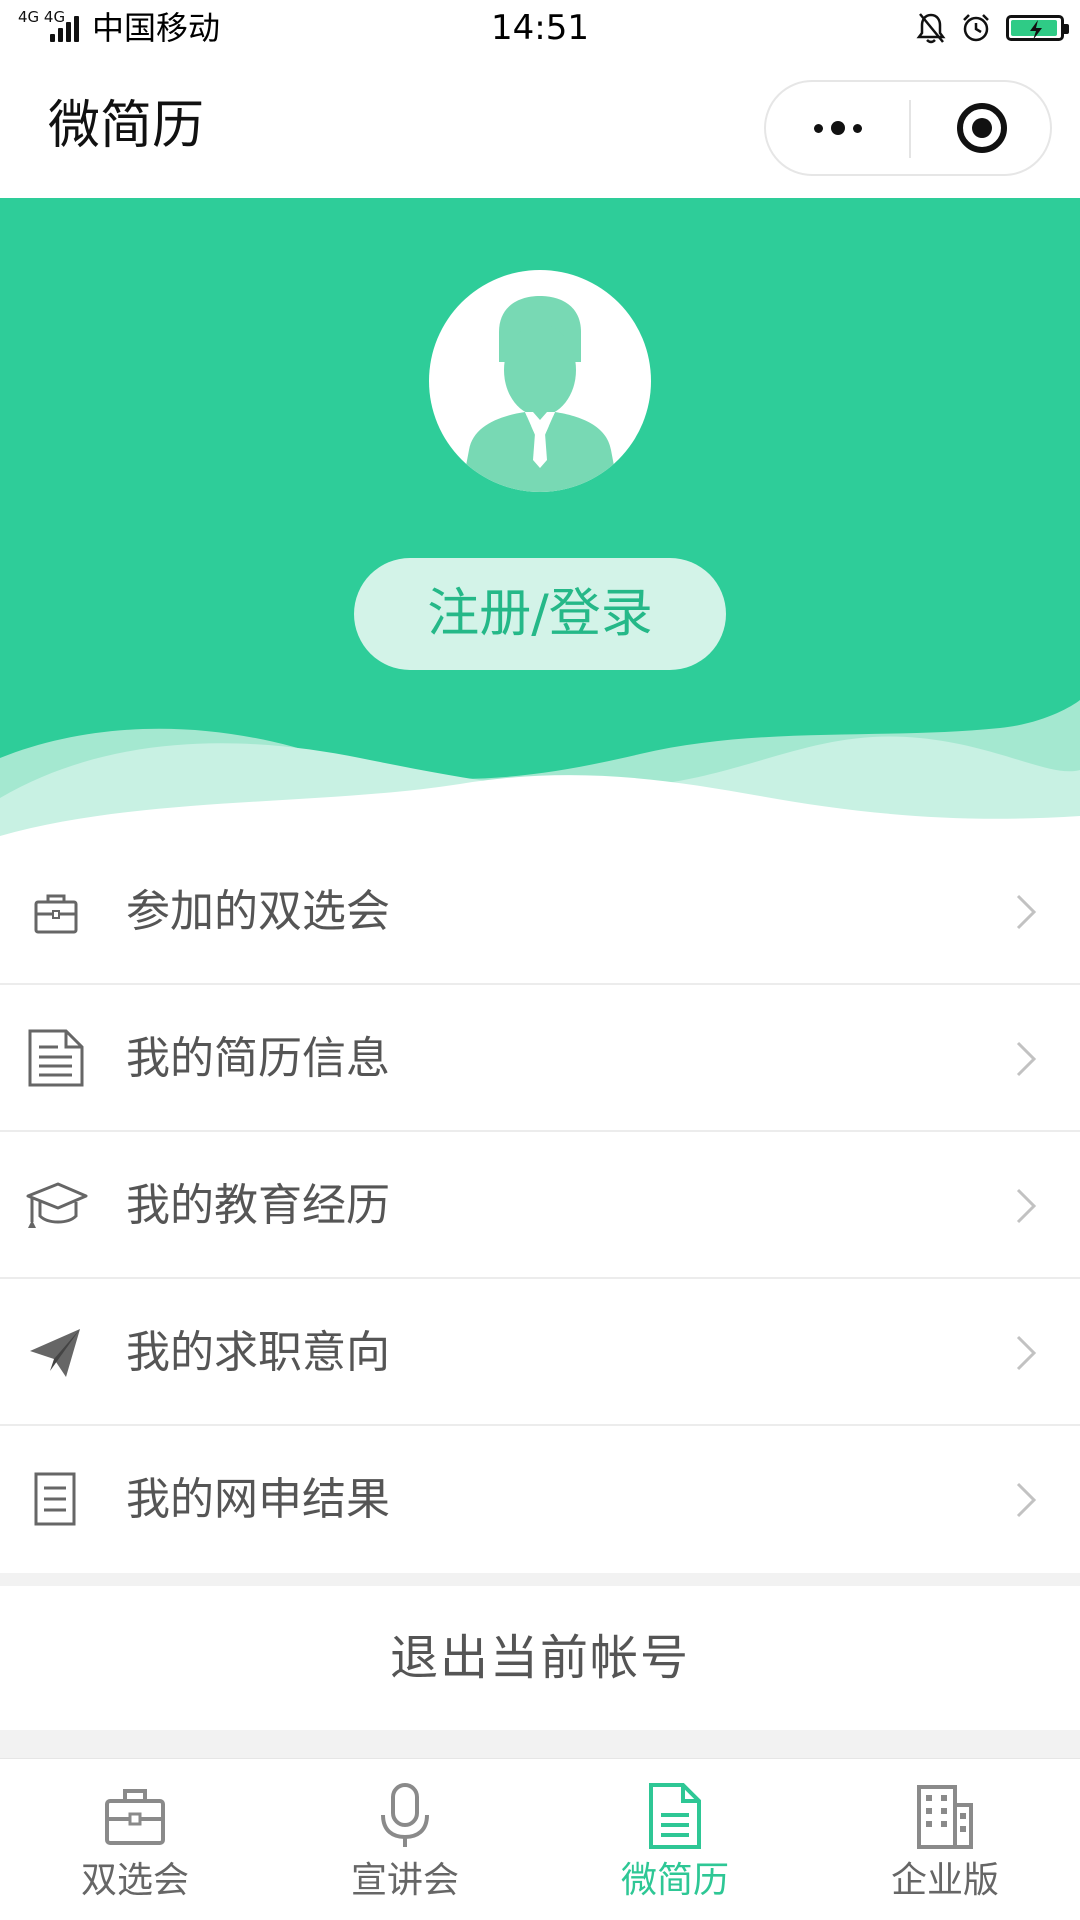  I want to click on menu-item-resume-info: 我的简历信息, so click(540, 1058).